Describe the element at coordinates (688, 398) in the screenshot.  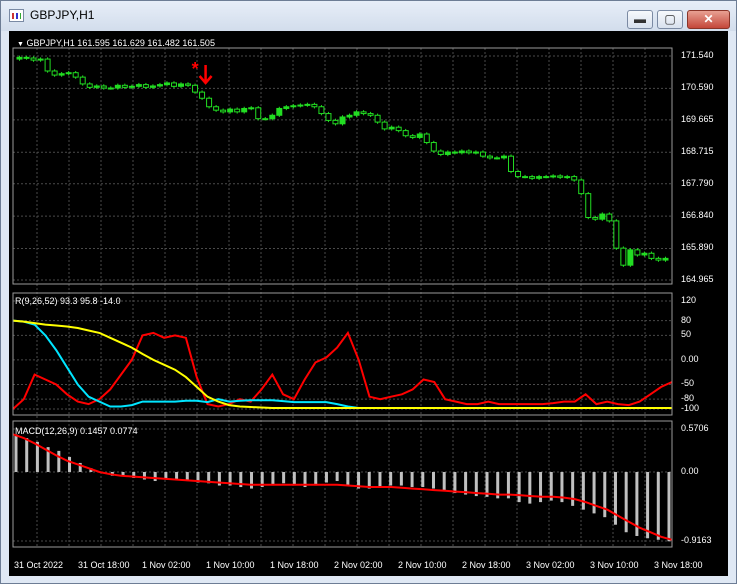
I see `stoch-axis-label: -80` at that location.